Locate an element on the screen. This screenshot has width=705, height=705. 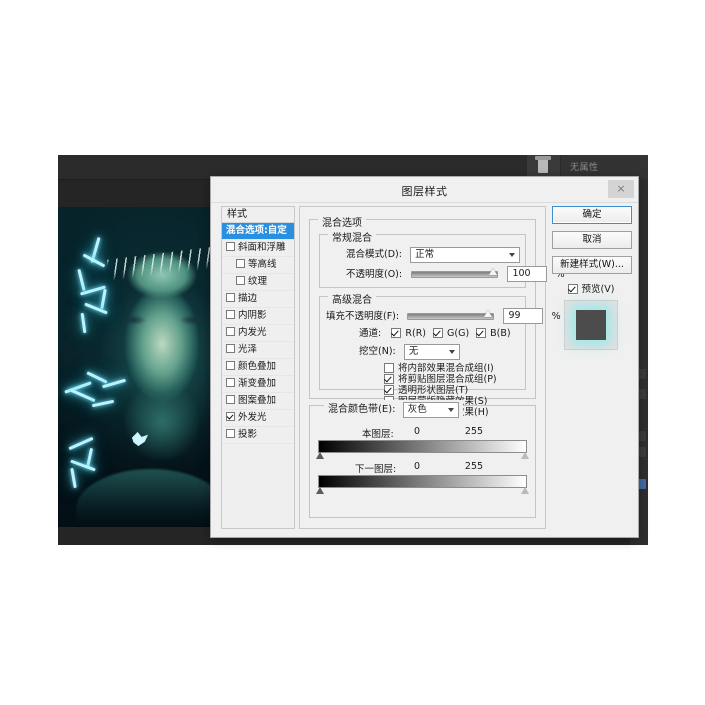
style-list-item: 纹理 is located at coordinates (258, 282).